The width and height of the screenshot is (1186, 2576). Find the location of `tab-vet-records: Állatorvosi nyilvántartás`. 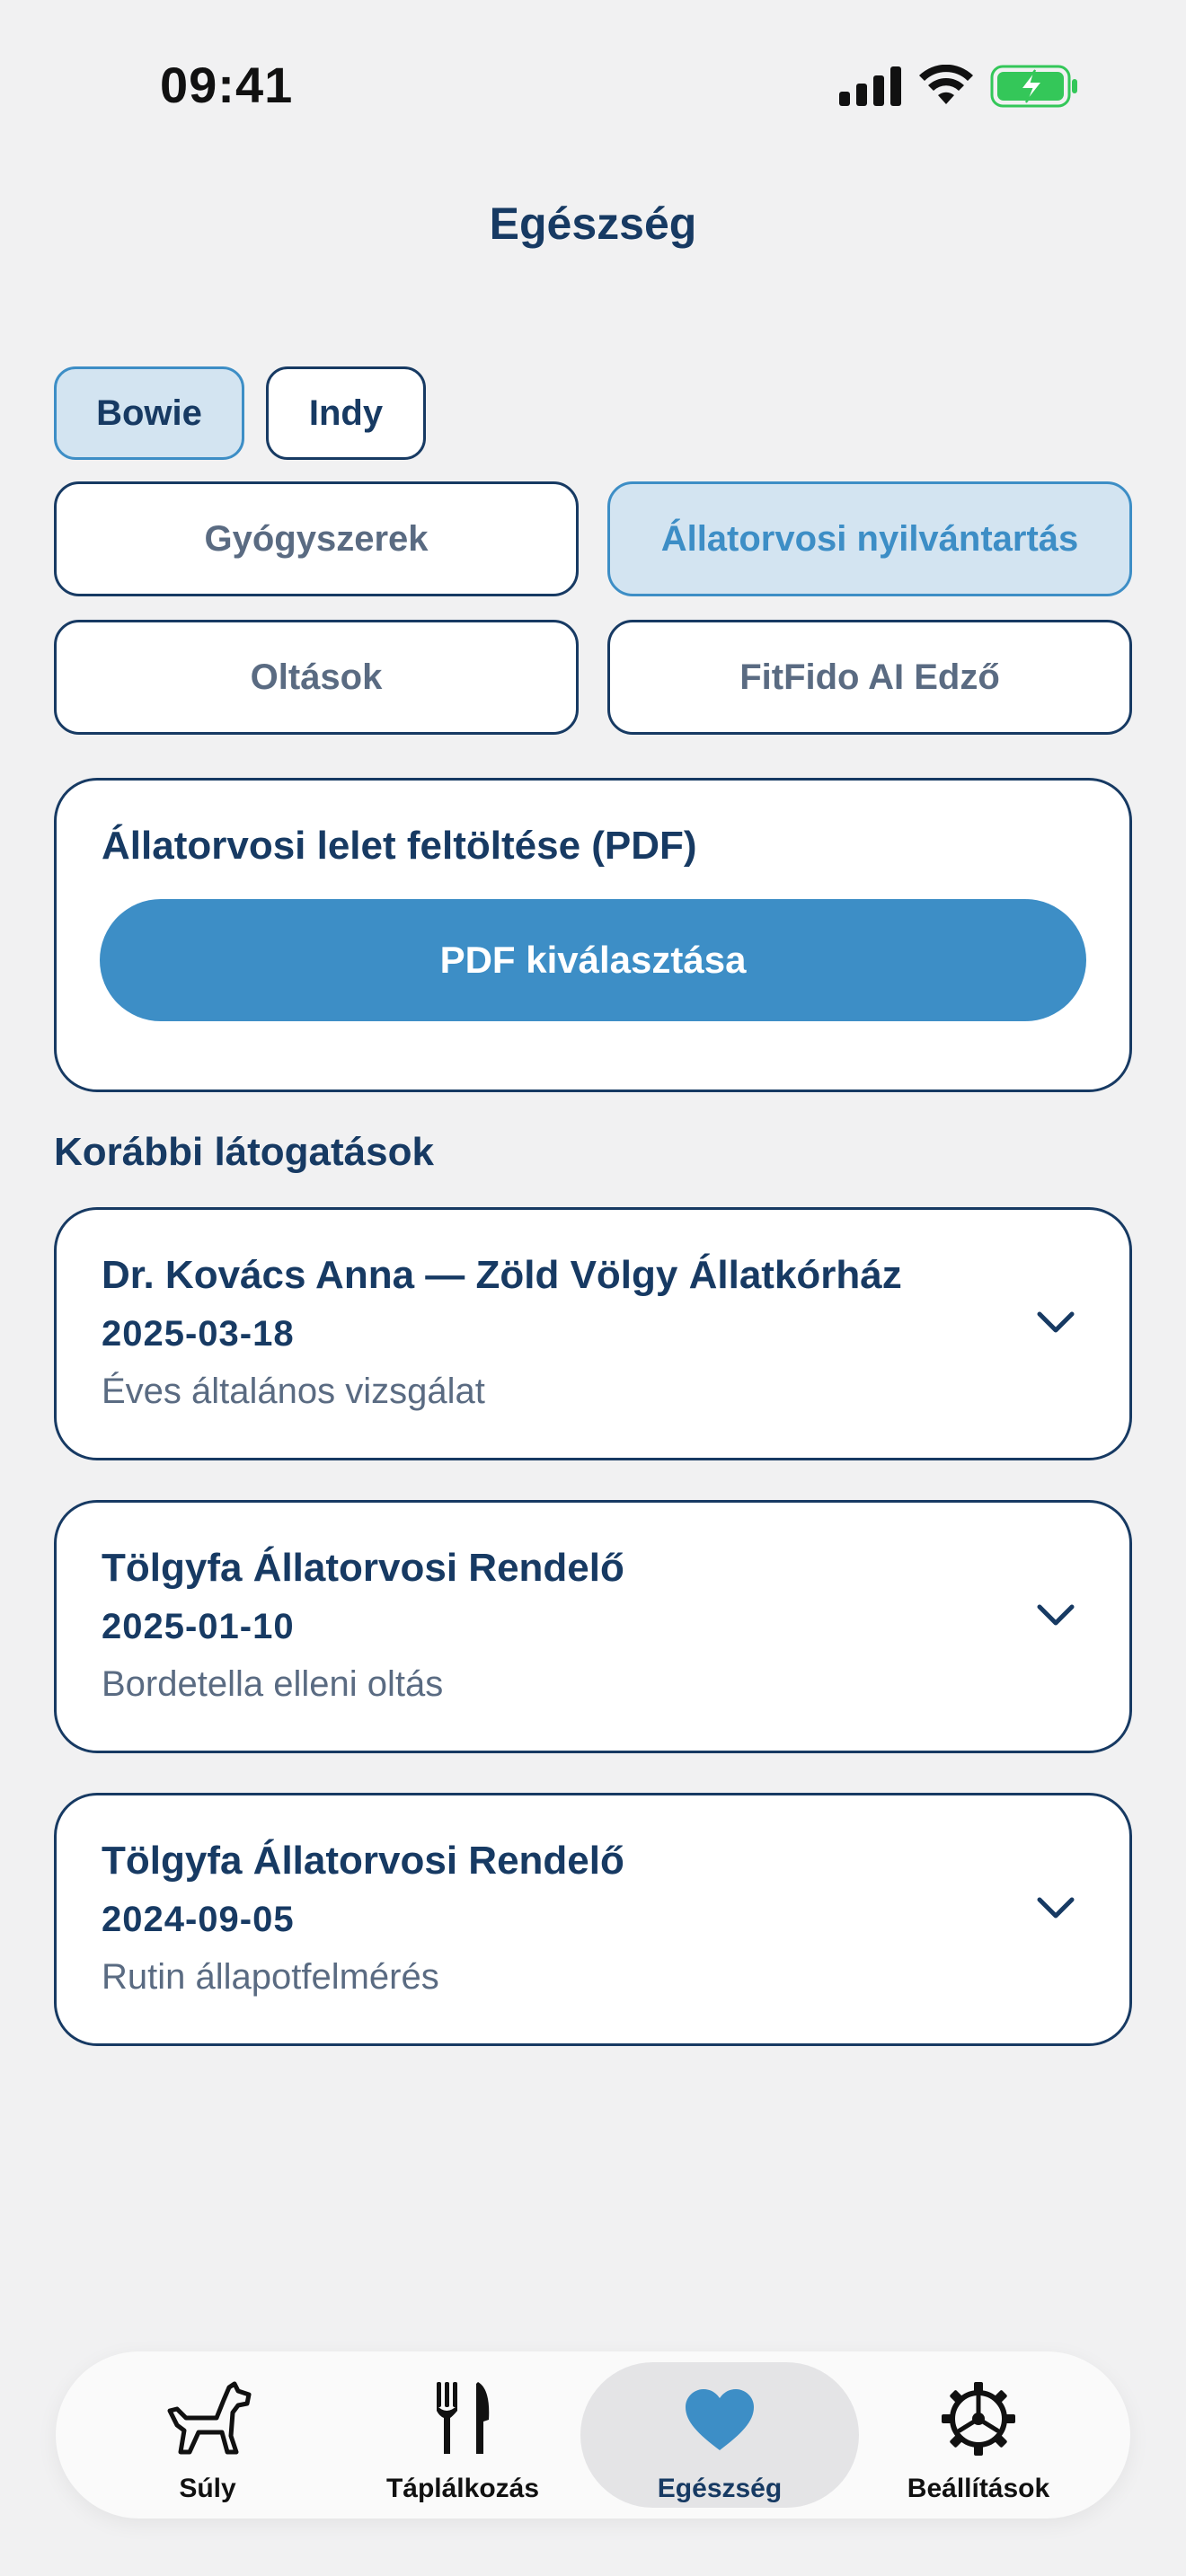

tab-vet-records: Állatorvosi nyilvántartás is located at coordinates (869, 538).